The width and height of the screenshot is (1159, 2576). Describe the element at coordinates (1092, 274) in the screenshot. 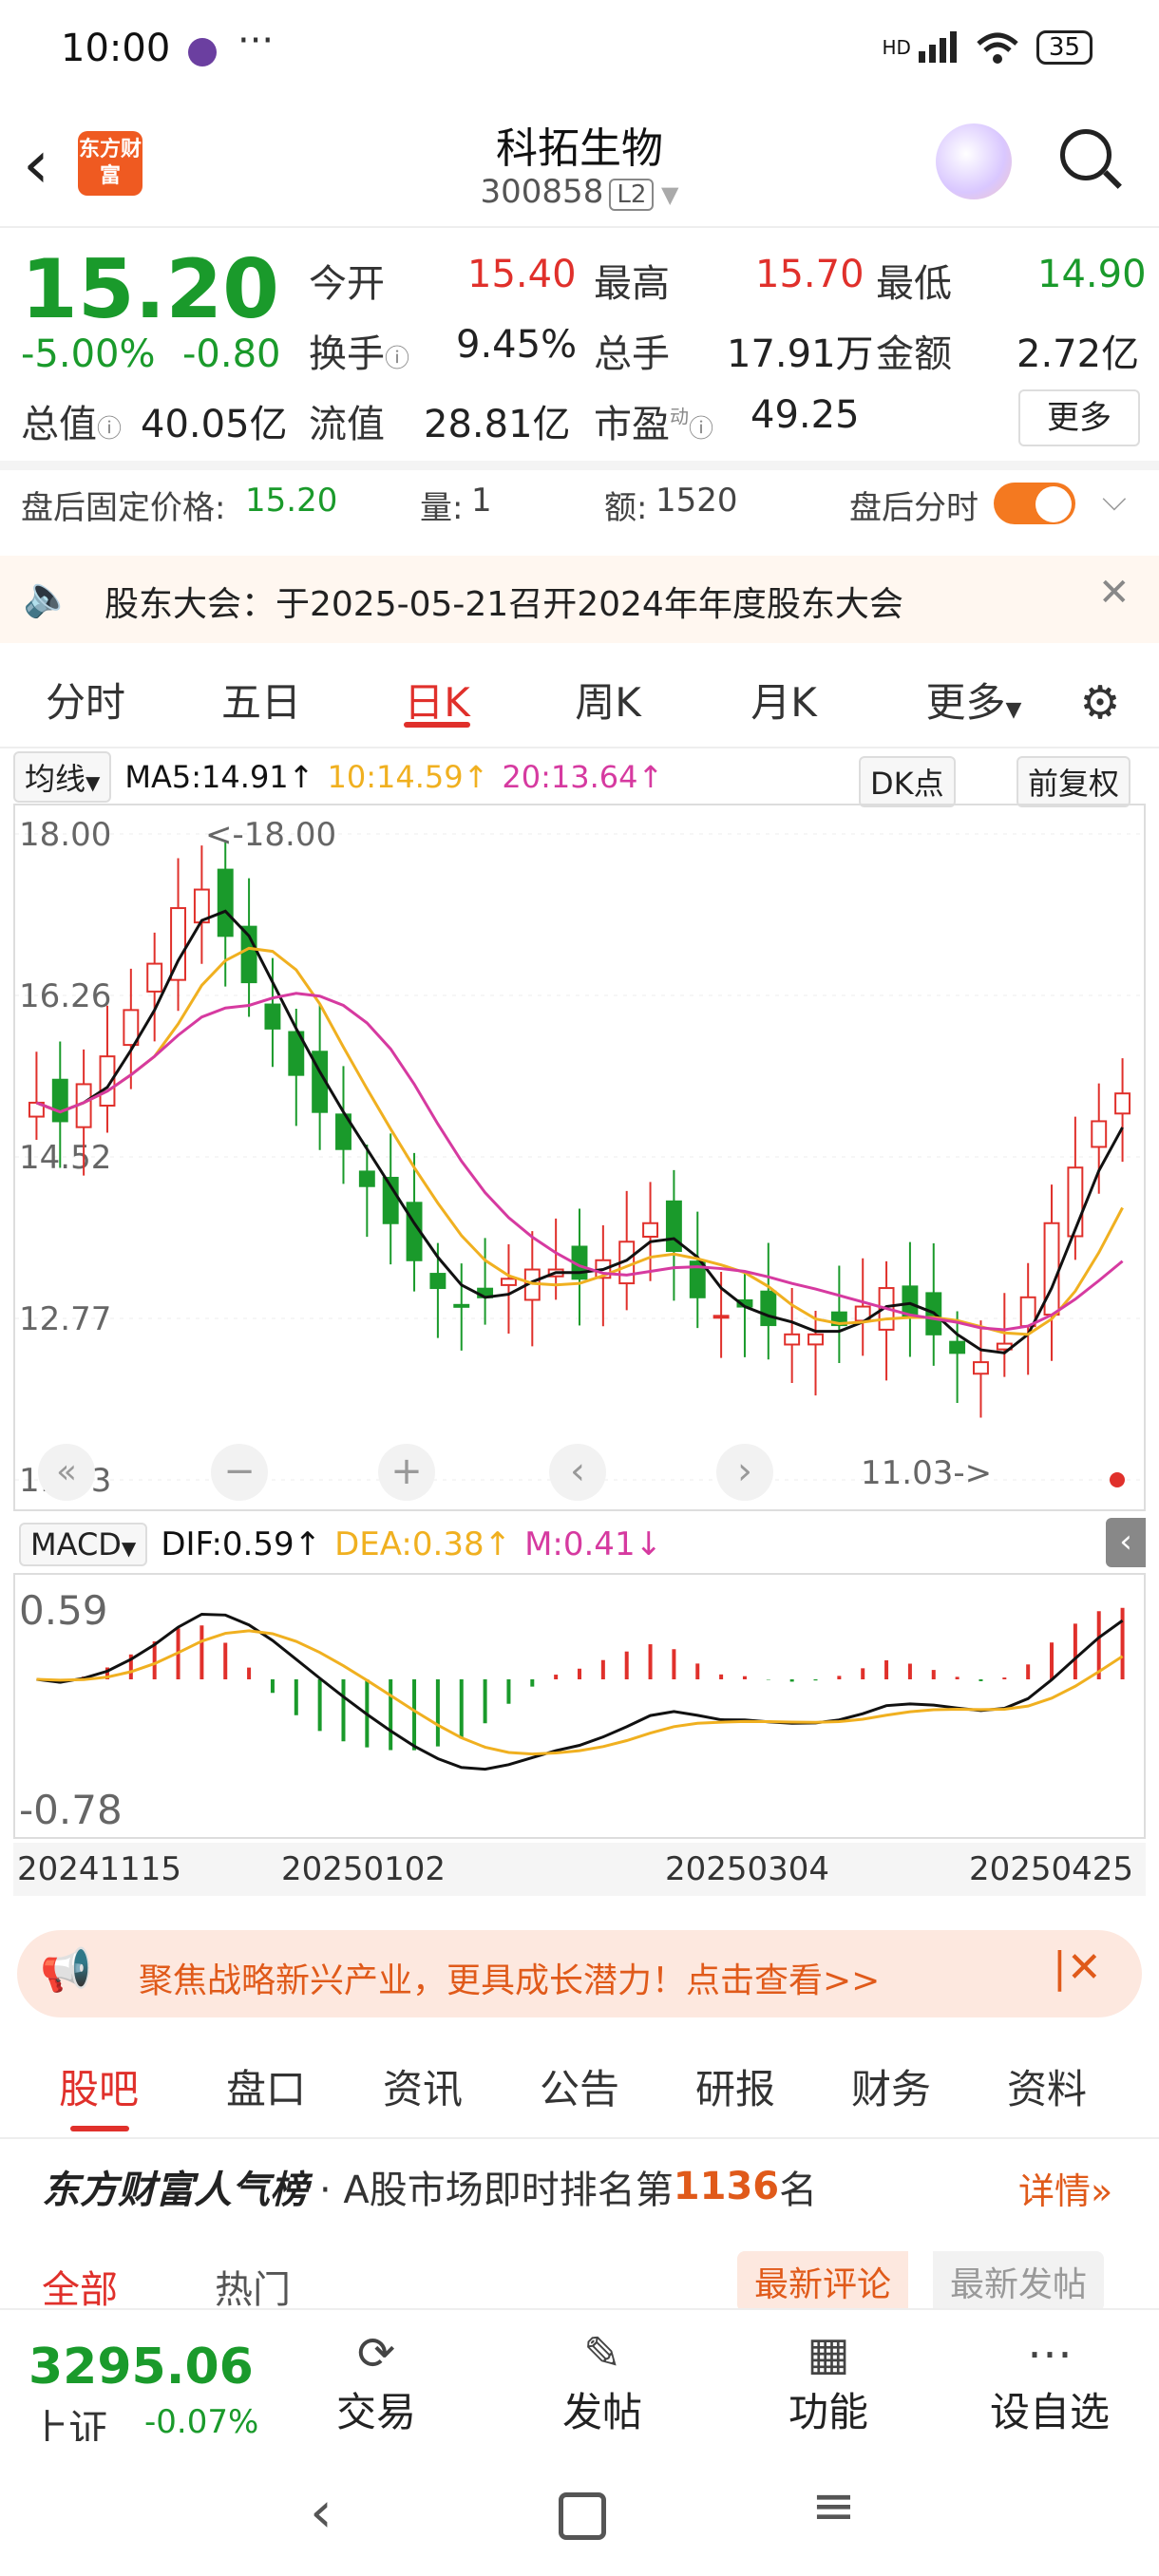

I see `low-value: 14.90` at that location.